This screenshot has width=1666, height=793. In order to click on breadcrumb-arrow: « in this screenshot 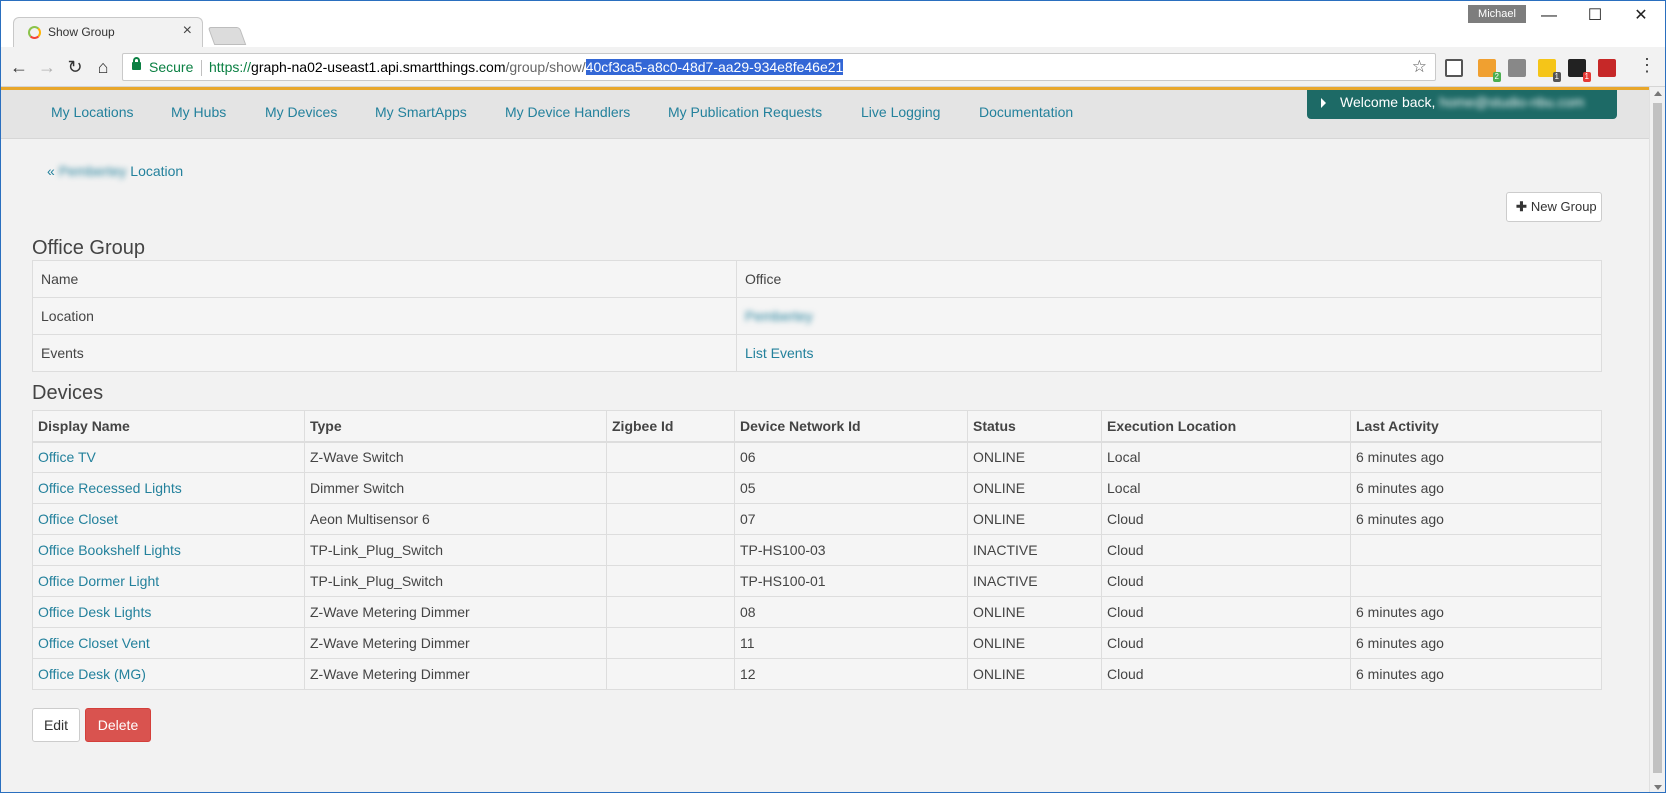, I will do `click(51, 171)`.